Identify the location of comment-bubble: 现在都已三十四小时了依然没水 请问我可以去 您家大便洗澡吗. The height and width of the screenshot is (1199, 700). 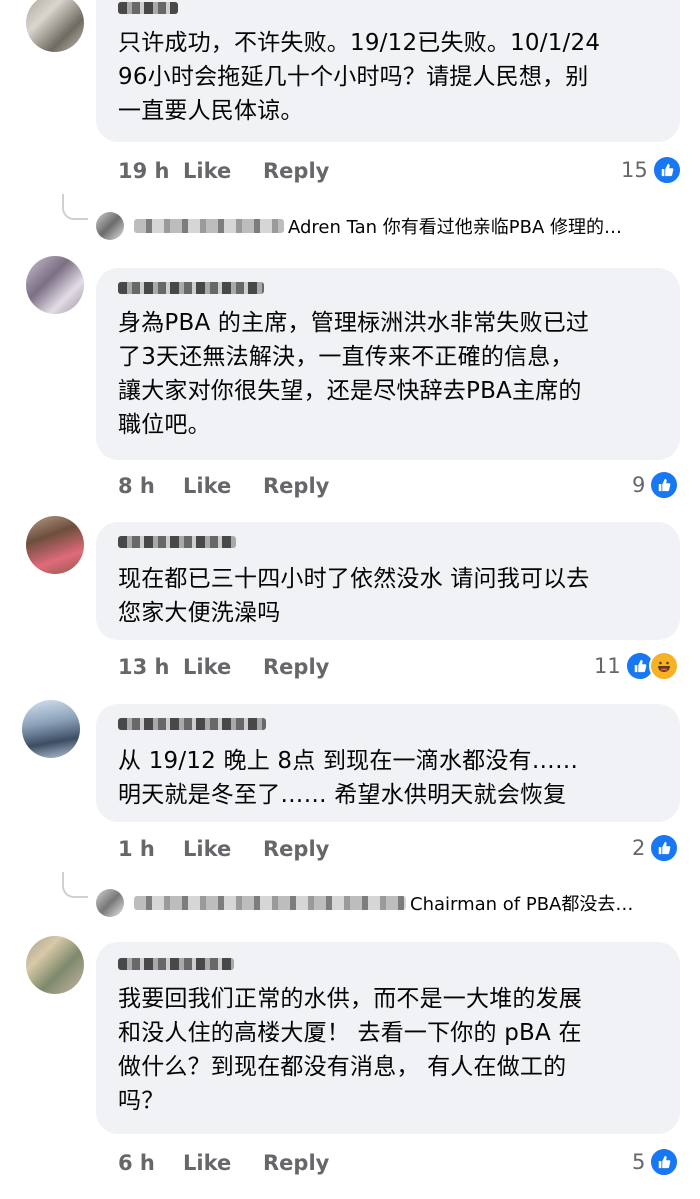
(388, 581).